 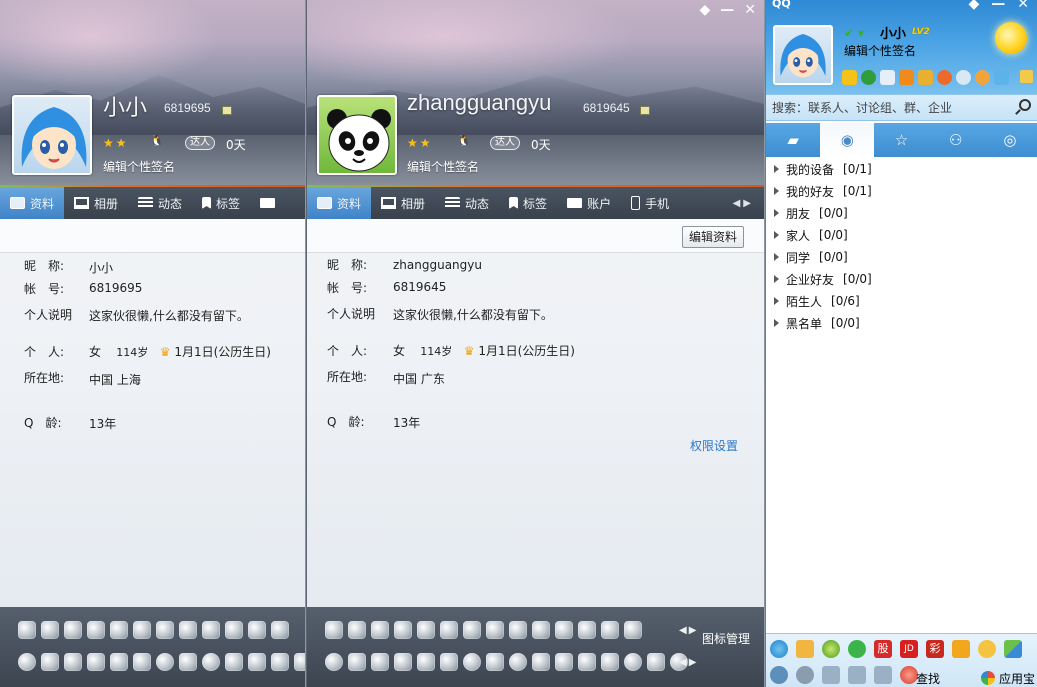 I want to click on tab-contacts: ◉, so click(x=847, y=140).